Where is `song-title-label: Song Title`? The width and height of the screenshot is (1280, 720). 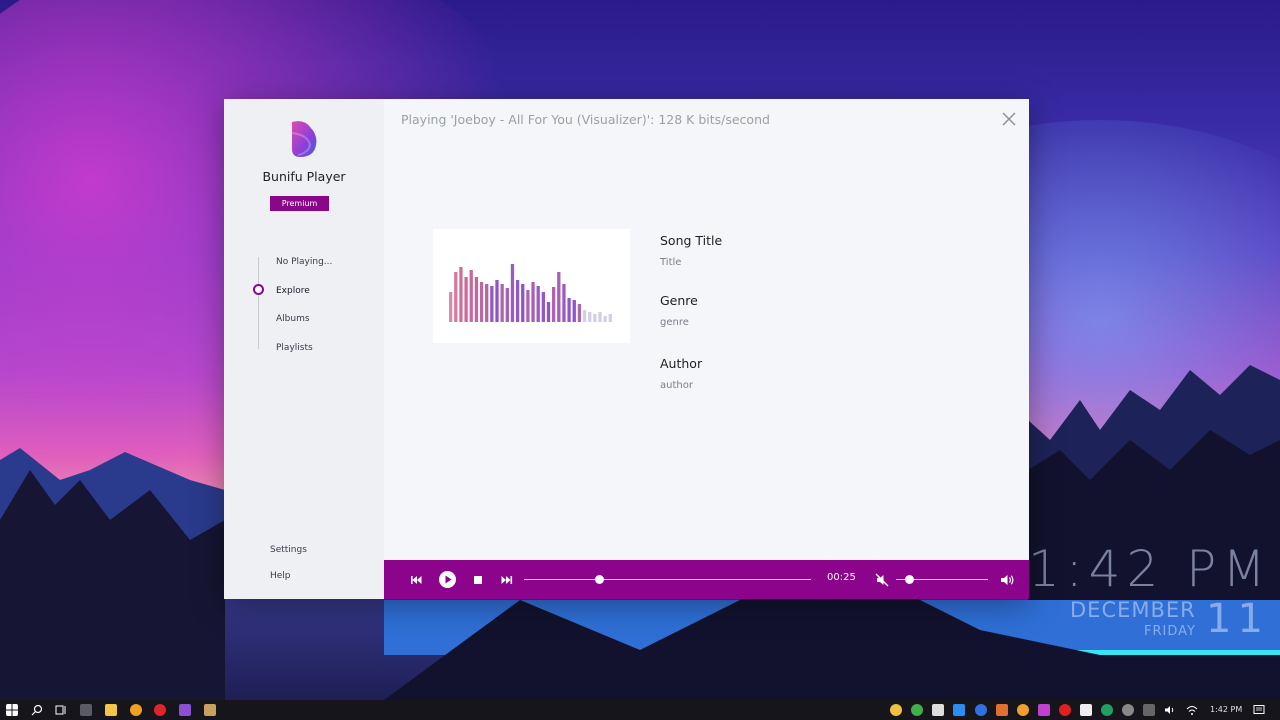 song-title-label: Song Title is located at coordinates (691, 240).